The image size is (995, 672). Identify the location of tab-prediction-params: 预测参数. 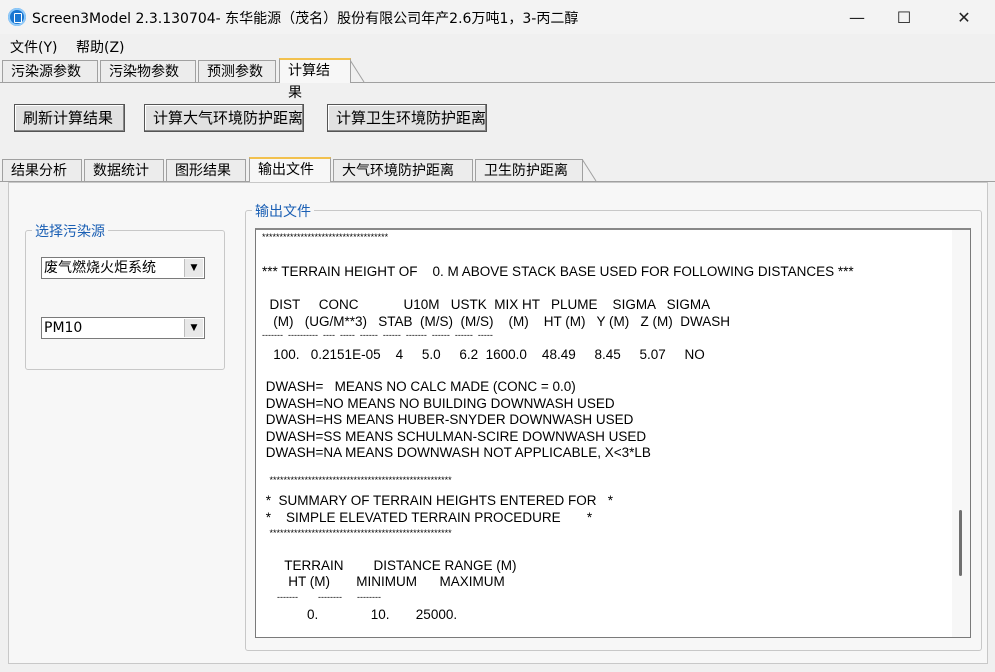
(237, 71).